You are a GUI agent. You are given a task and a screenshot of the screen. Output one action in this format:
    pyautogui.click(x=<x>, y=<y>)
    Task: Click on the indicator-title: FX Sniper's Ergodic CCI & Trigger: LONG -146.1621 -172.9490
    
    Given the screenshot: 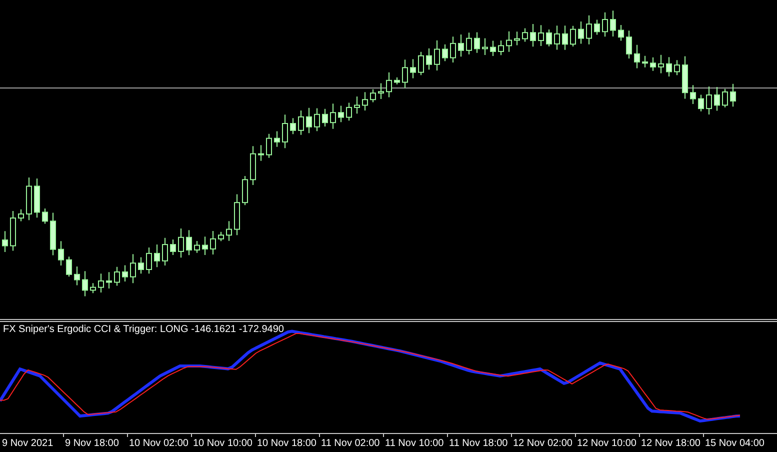 What is the action you would take?
    pyautogui.click(x=143, y=329)
    